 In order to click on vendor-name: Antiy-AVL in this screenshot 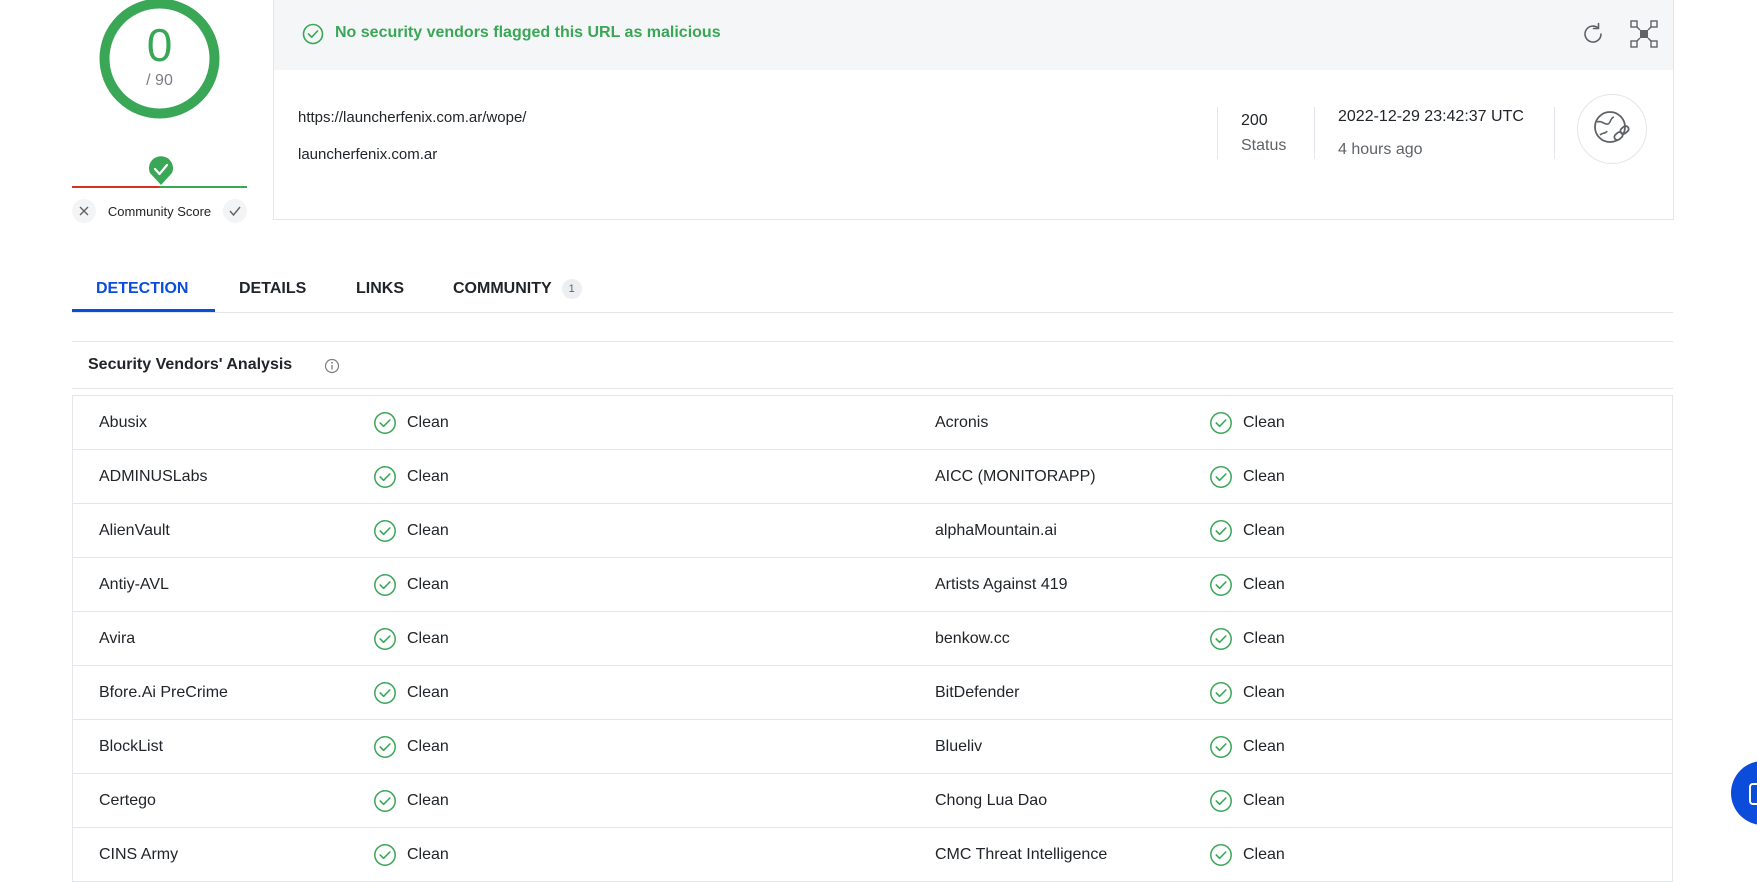, I will do `click(134, 584)`.